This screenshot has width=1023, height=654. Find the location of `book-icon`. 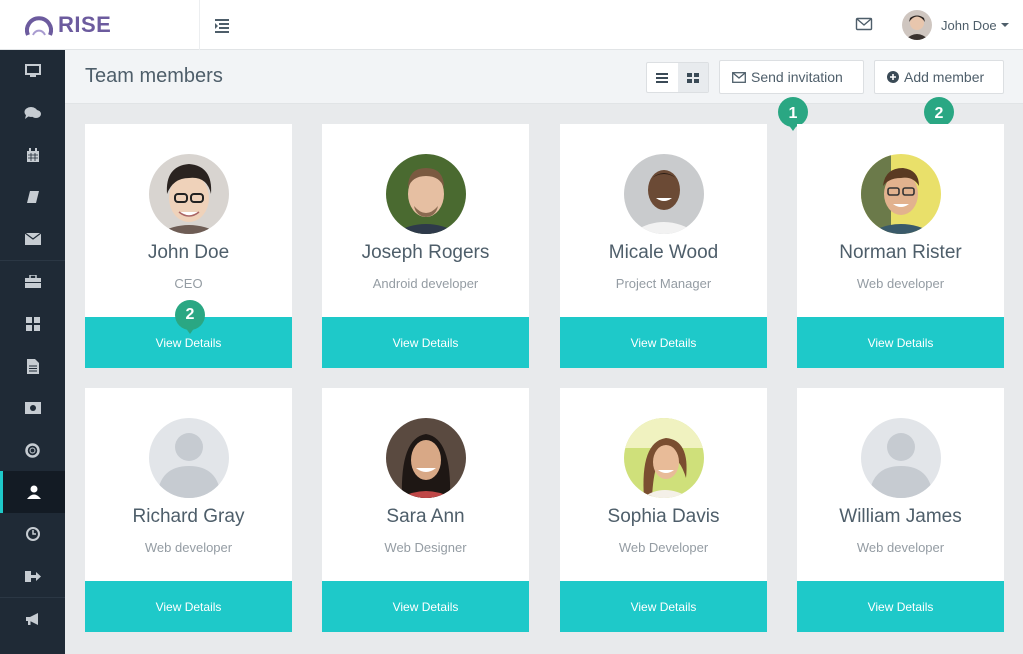

book-icon is located at coordinates (32, 197).